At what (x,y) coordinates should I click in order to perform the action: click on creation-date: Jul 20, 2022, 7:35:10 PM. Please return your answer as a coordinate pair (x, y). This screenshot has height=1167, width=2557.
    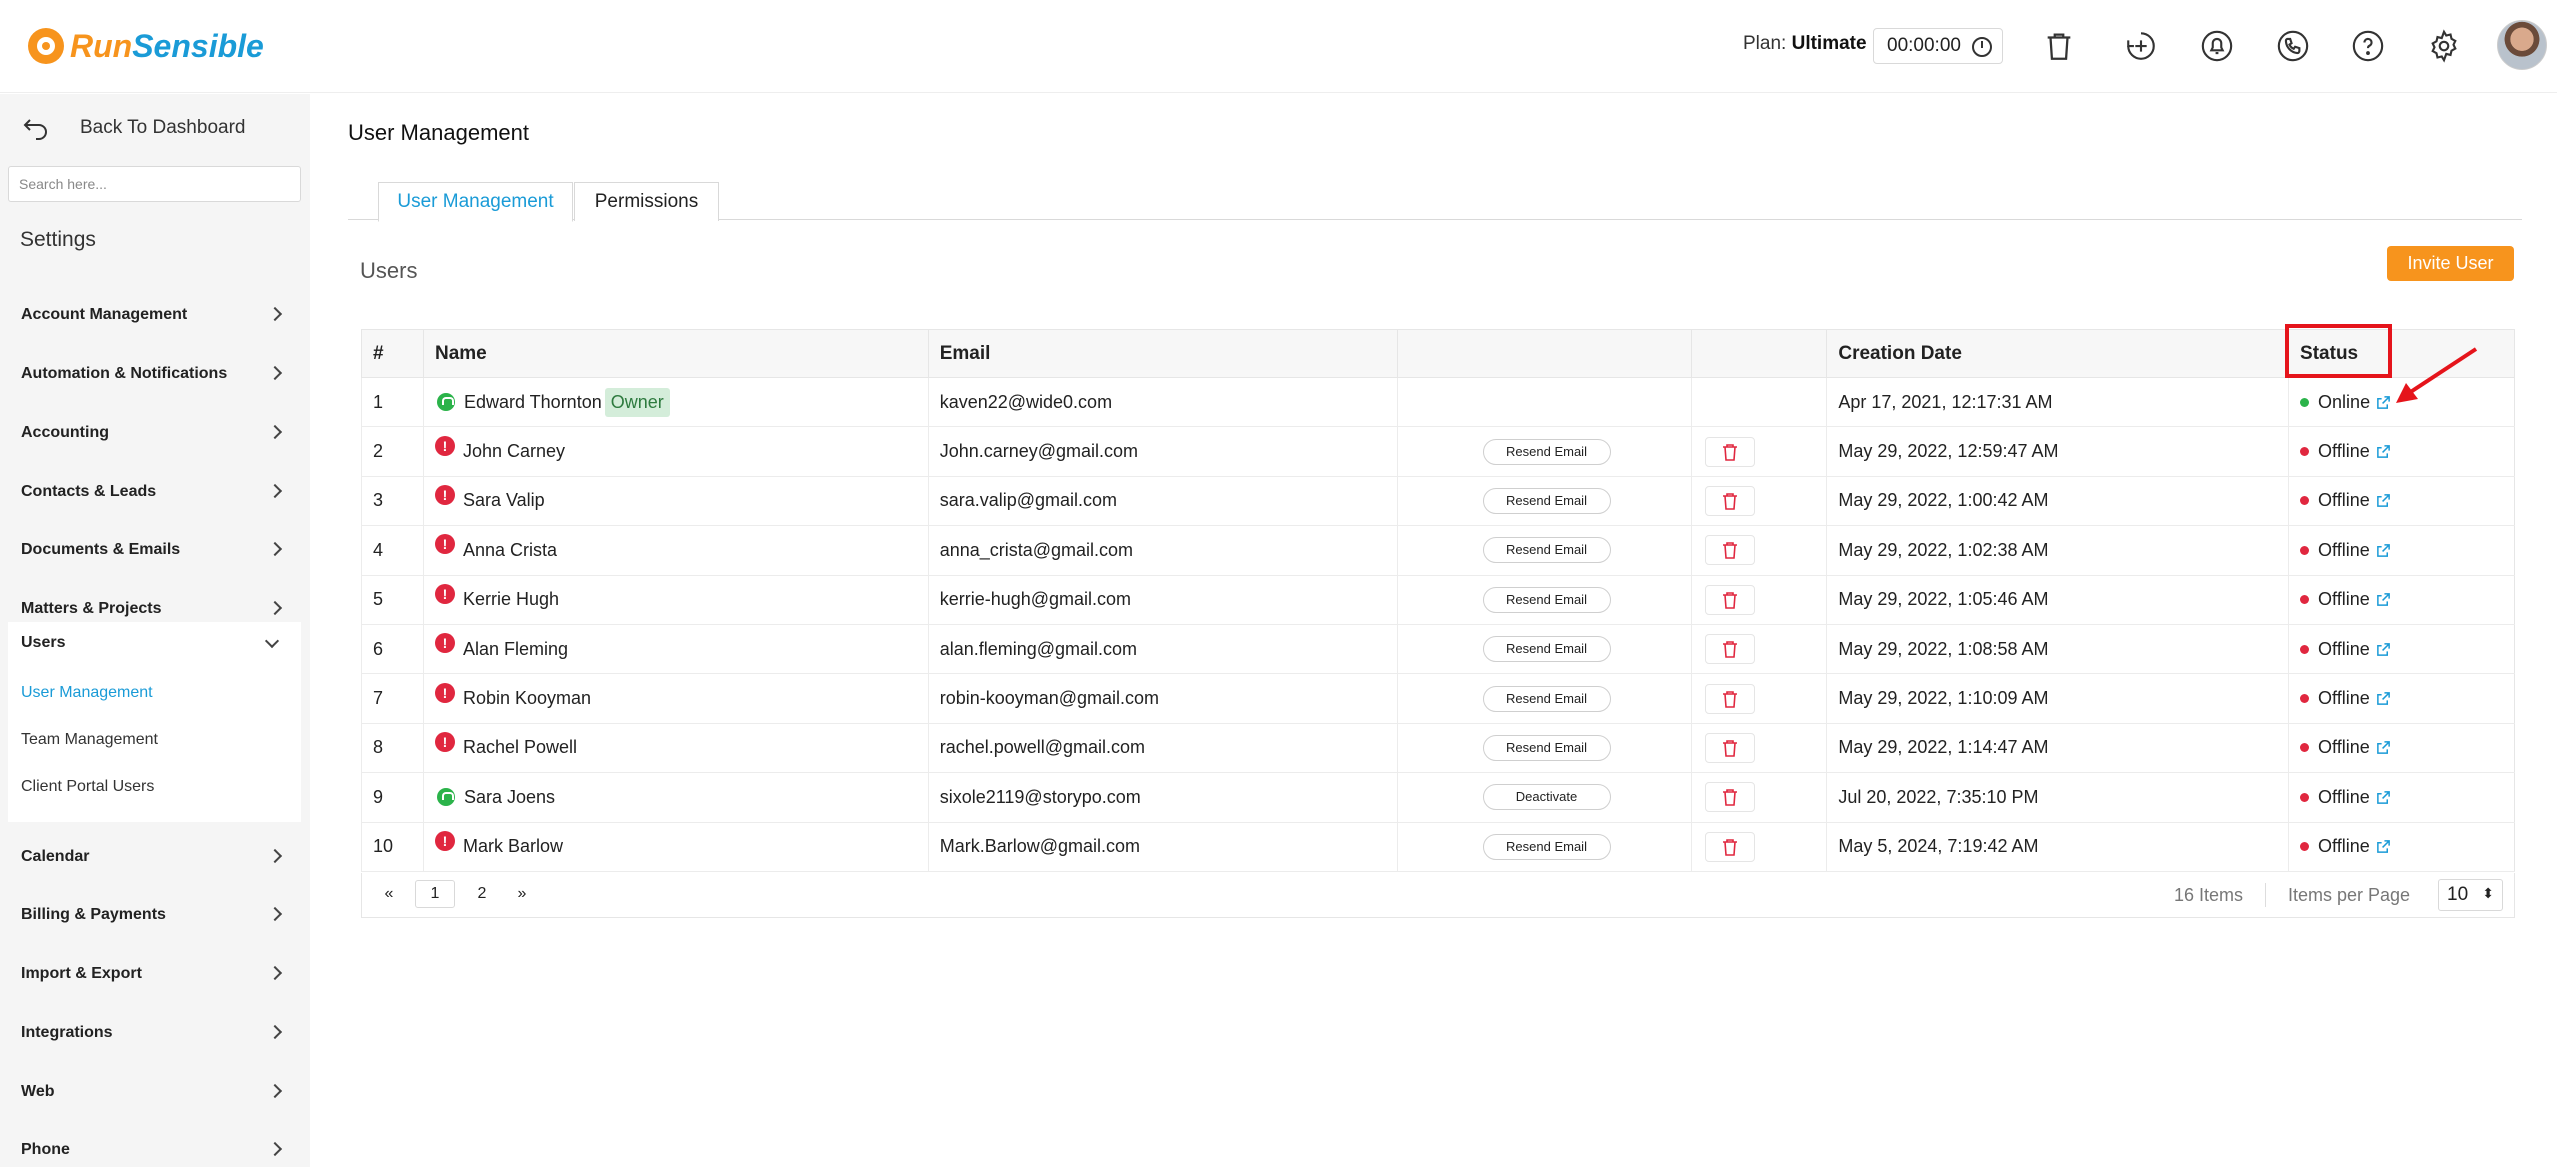
    Looking at the image, I should click on (2057, 797).